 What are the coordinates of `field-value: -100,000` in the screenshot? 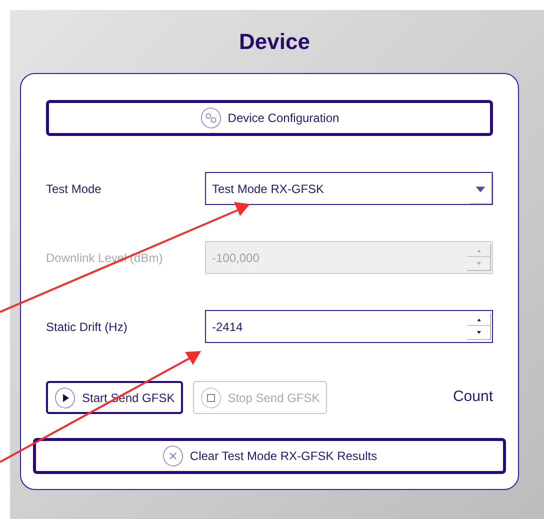 It's located at (235, 258).